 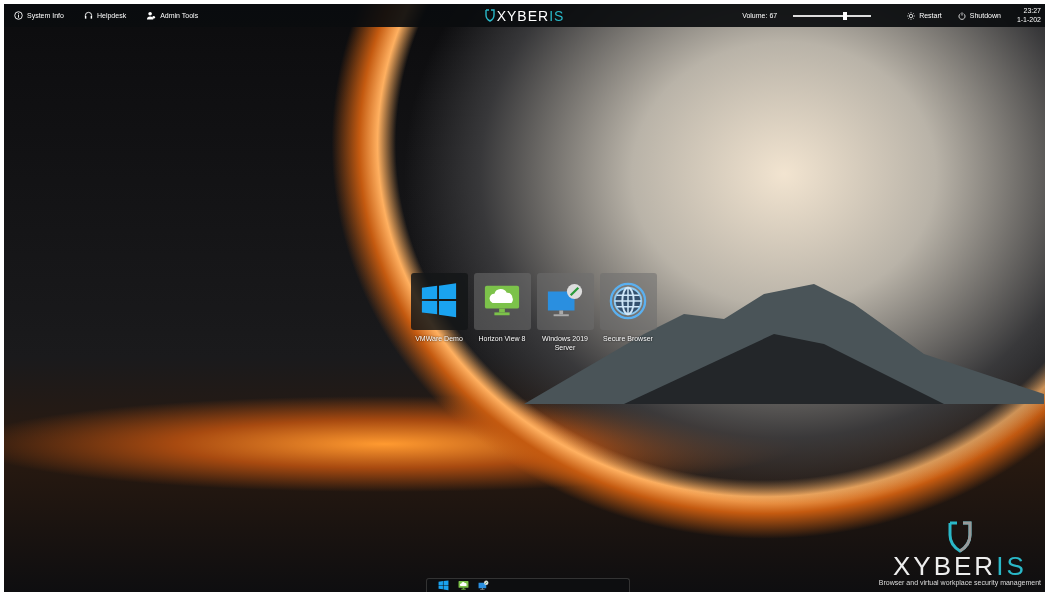 What do you see at coordinates (530, 15) in the screenshot?
I see `logo-text: XYBERIS` at bounding box center [530, 15].